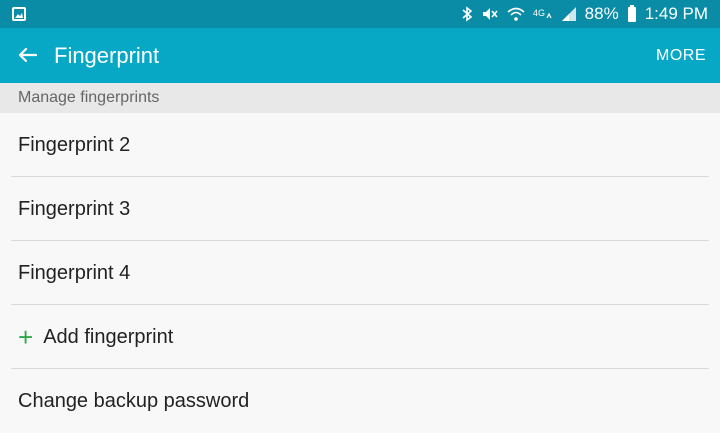 This screenshot has height=433, width=720. I want to click on add-fingerprint-button: + Add fingerprint, so click(360, 337).